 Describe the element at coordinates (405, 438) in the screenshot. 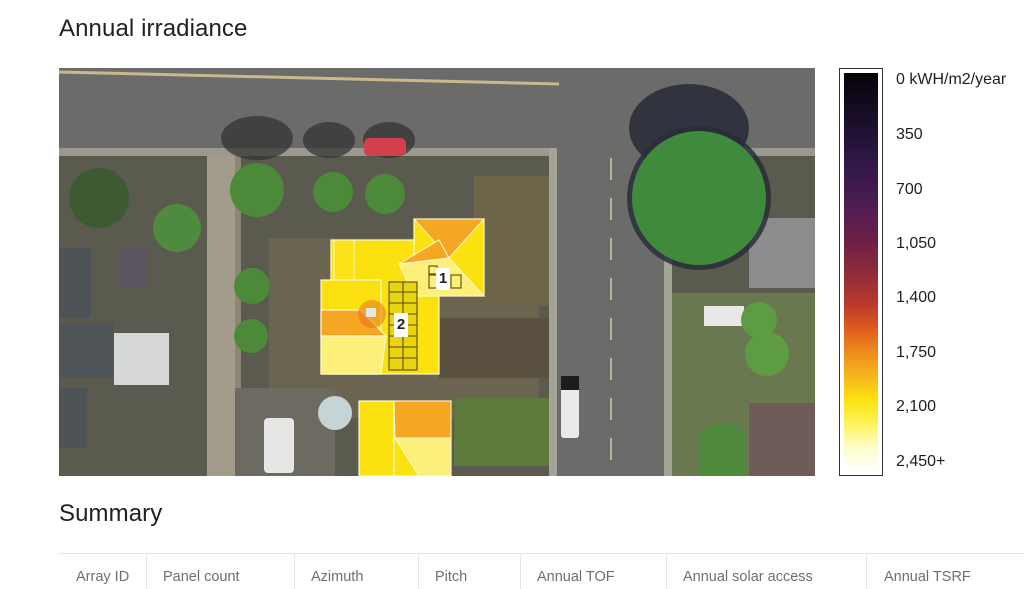

I see `roof-neighbor` at that location.